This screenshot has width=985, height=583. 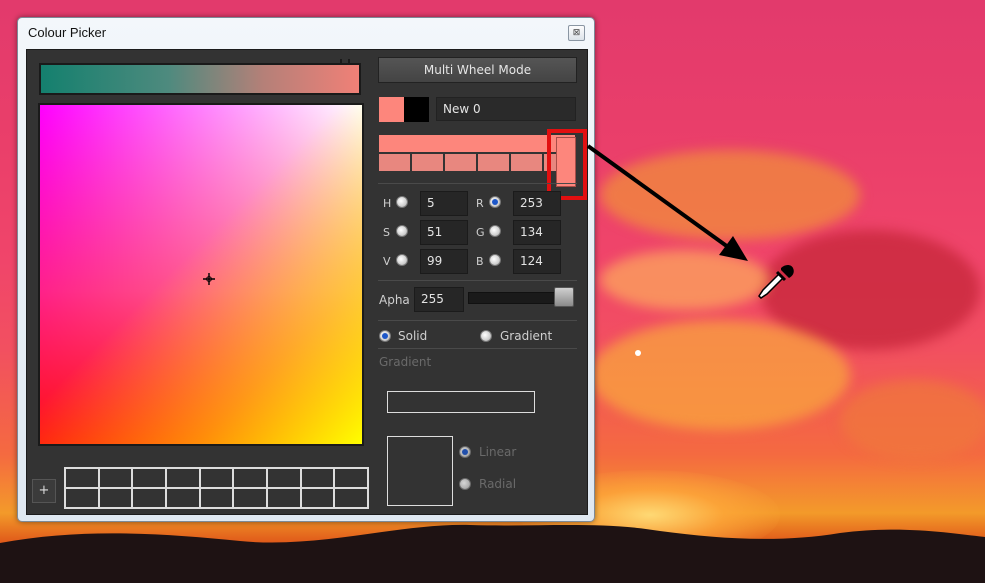 What do you see at coordinates (465, 452) in the screenshot?
I see `linear-radio` at bounding box center [465, 452].